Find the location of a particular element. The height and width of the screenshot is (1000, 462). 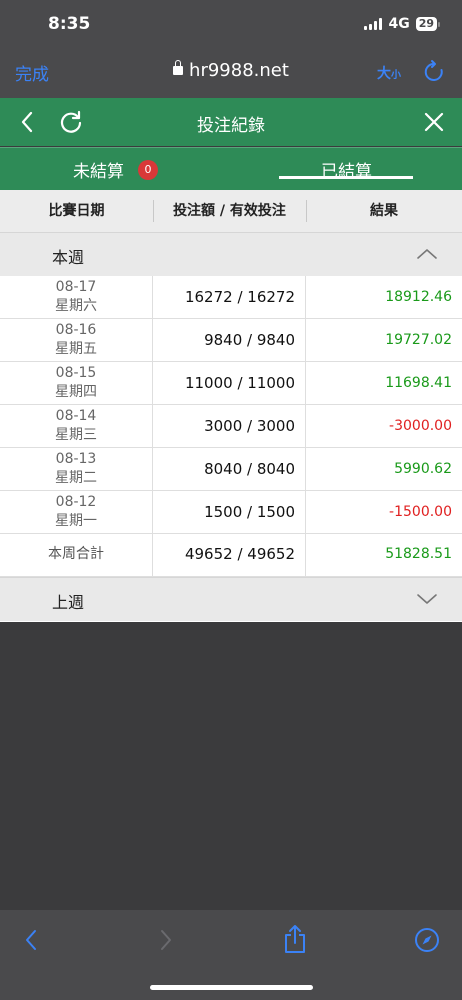

page-title: 投注紀錄 is located at coordinates (231, 126).